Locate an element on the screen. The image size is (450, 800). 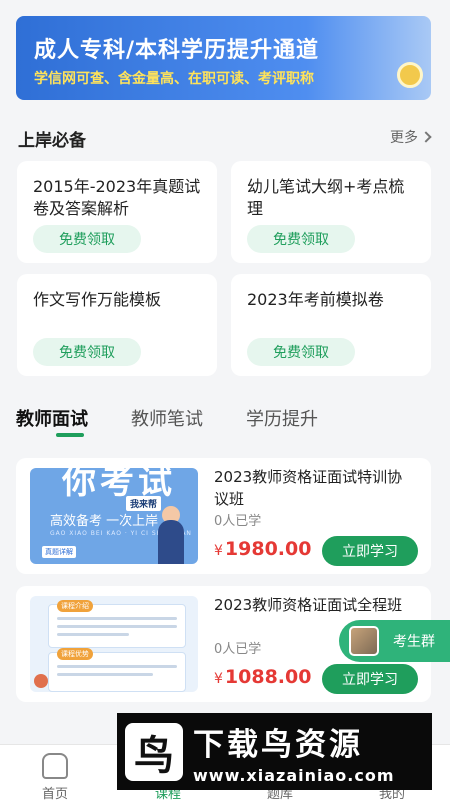
more-link: 更多 is located at coordinates (411, 137).